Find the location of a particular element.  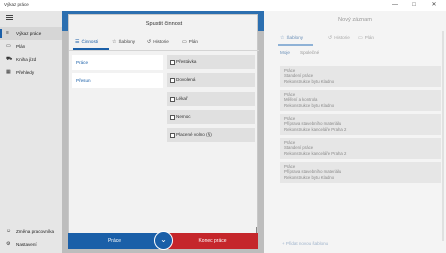

panel-title: Nový záznam is located at coordinates (355, 20).